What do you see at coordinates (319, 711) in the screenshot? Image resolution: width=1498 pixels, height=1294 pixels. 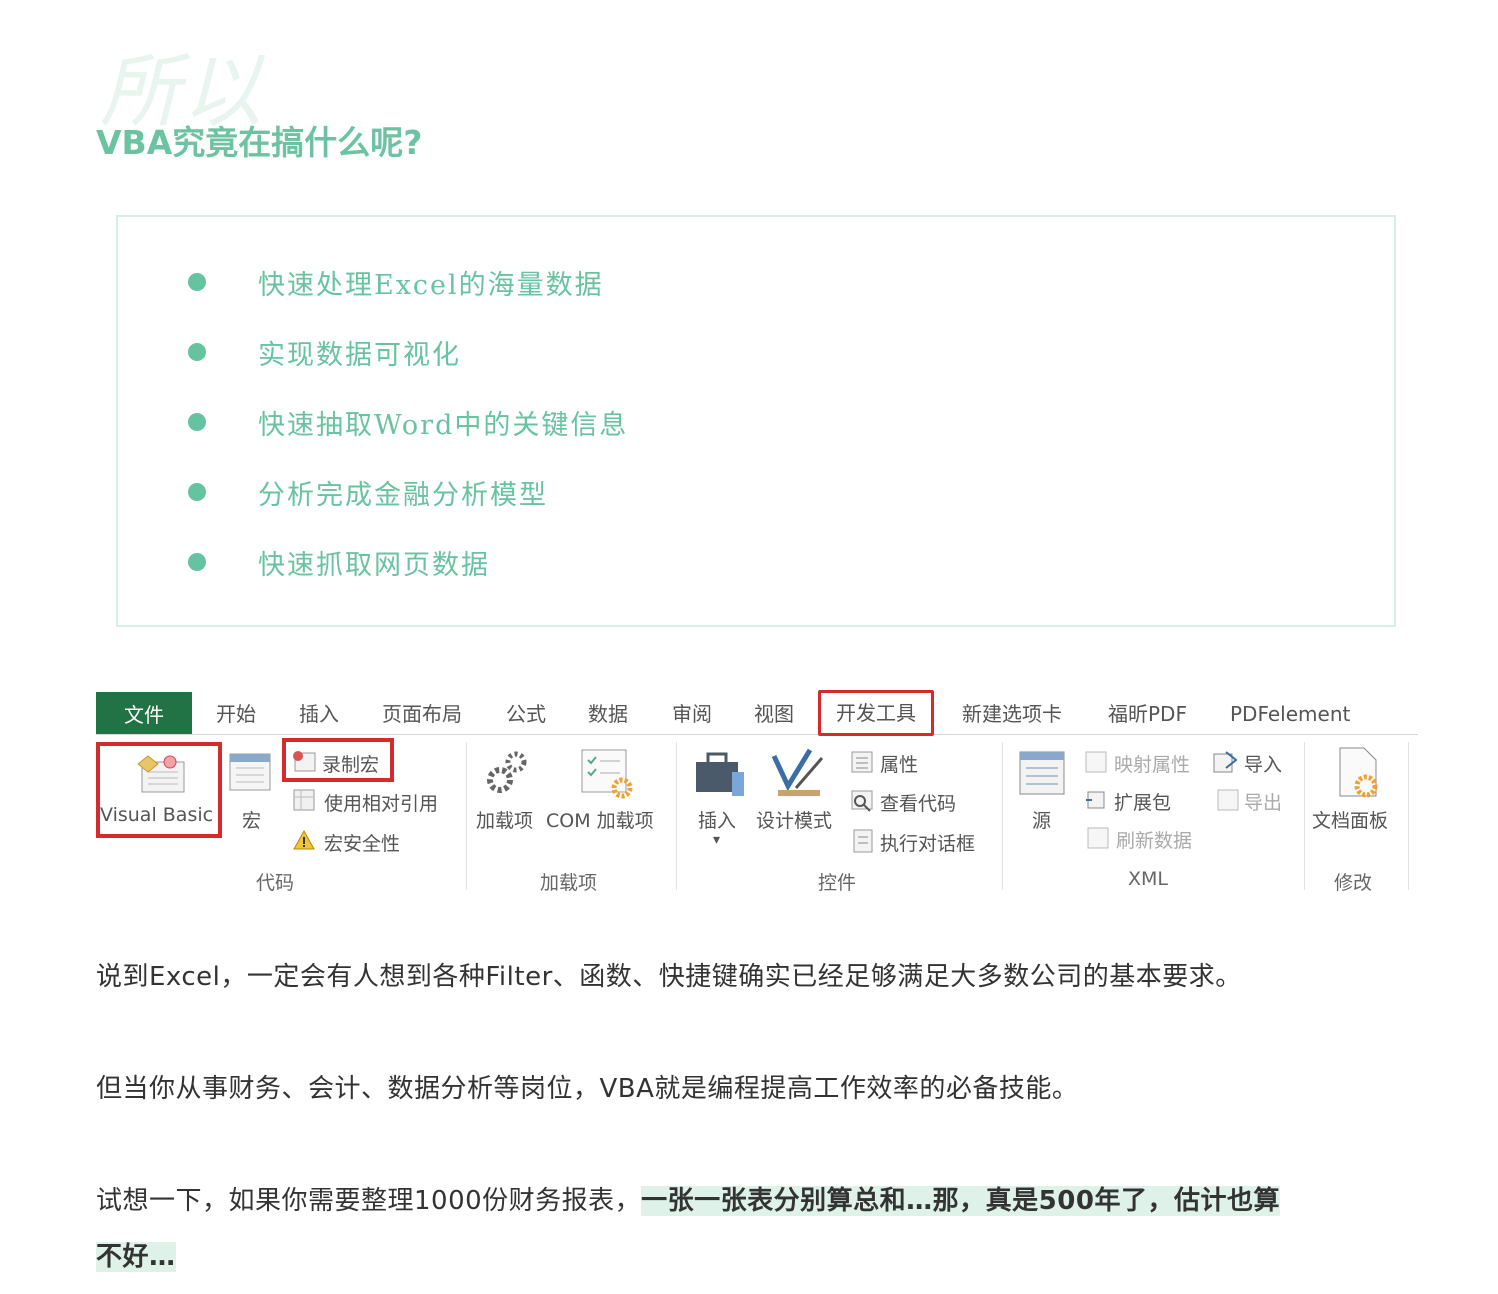 I see `tab-insert: 插入` at bounding box center [319, 711].